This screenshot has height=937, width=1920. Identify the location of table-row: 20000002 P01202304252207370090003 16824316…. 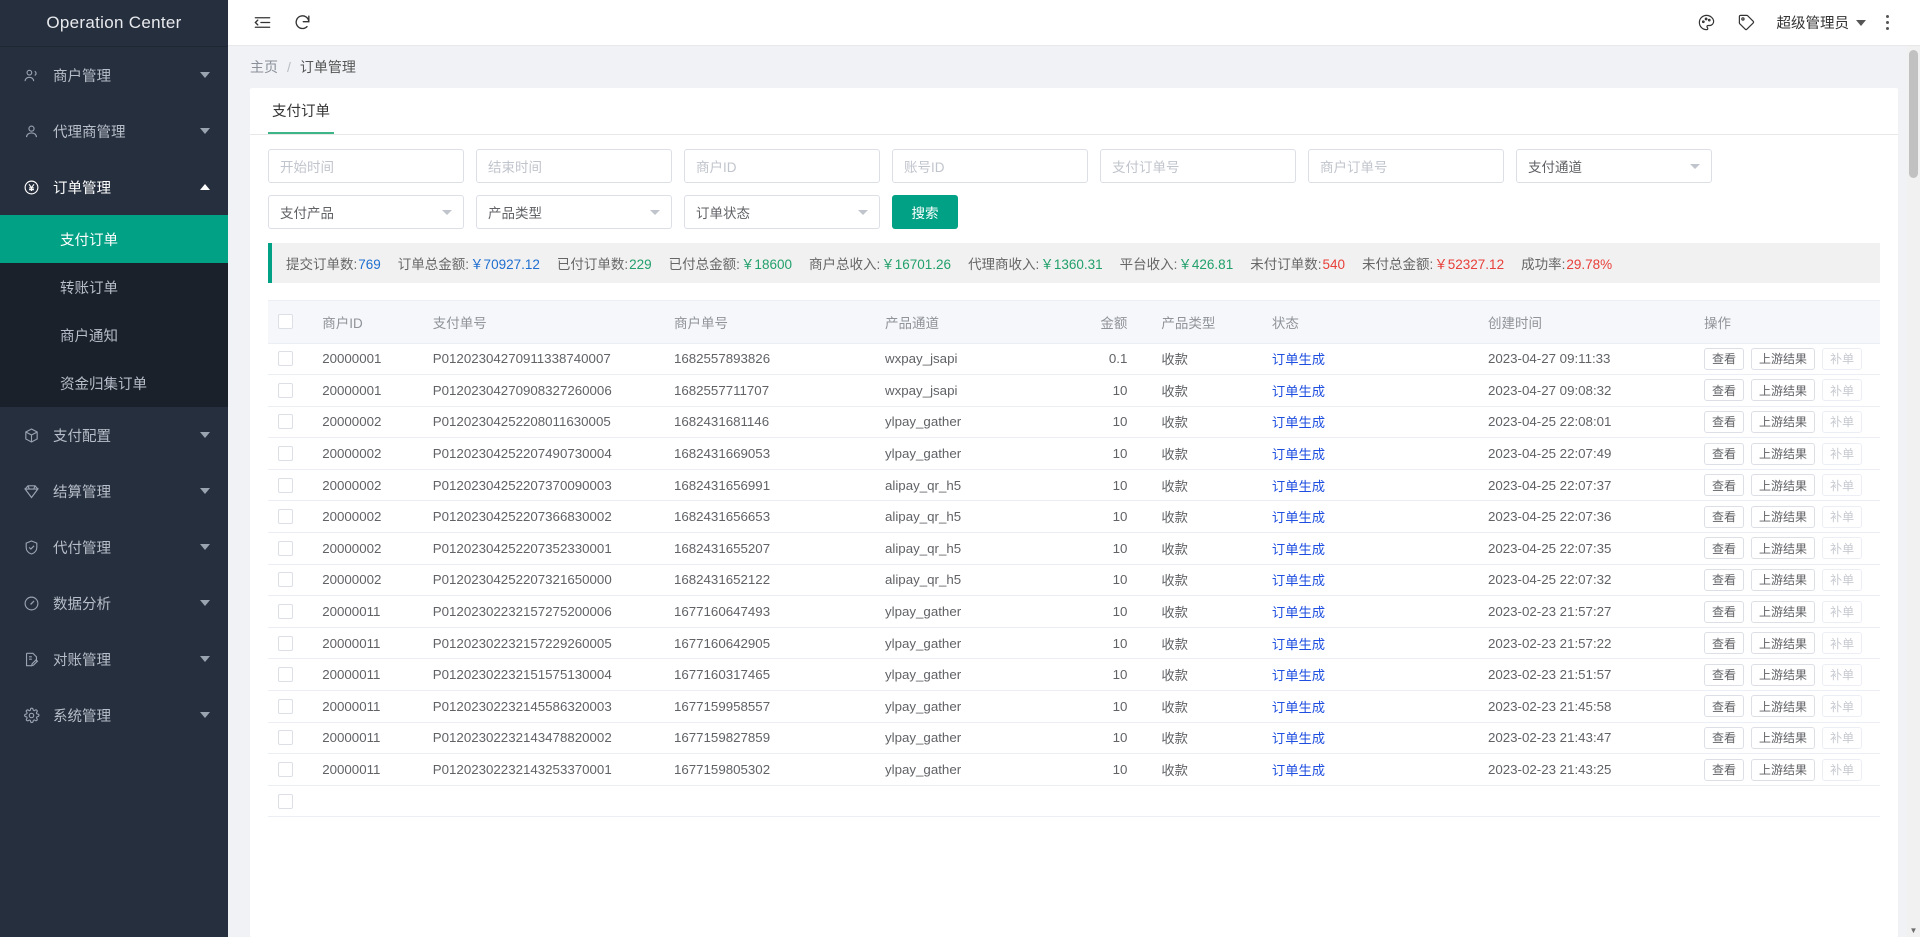
(1074, 485).